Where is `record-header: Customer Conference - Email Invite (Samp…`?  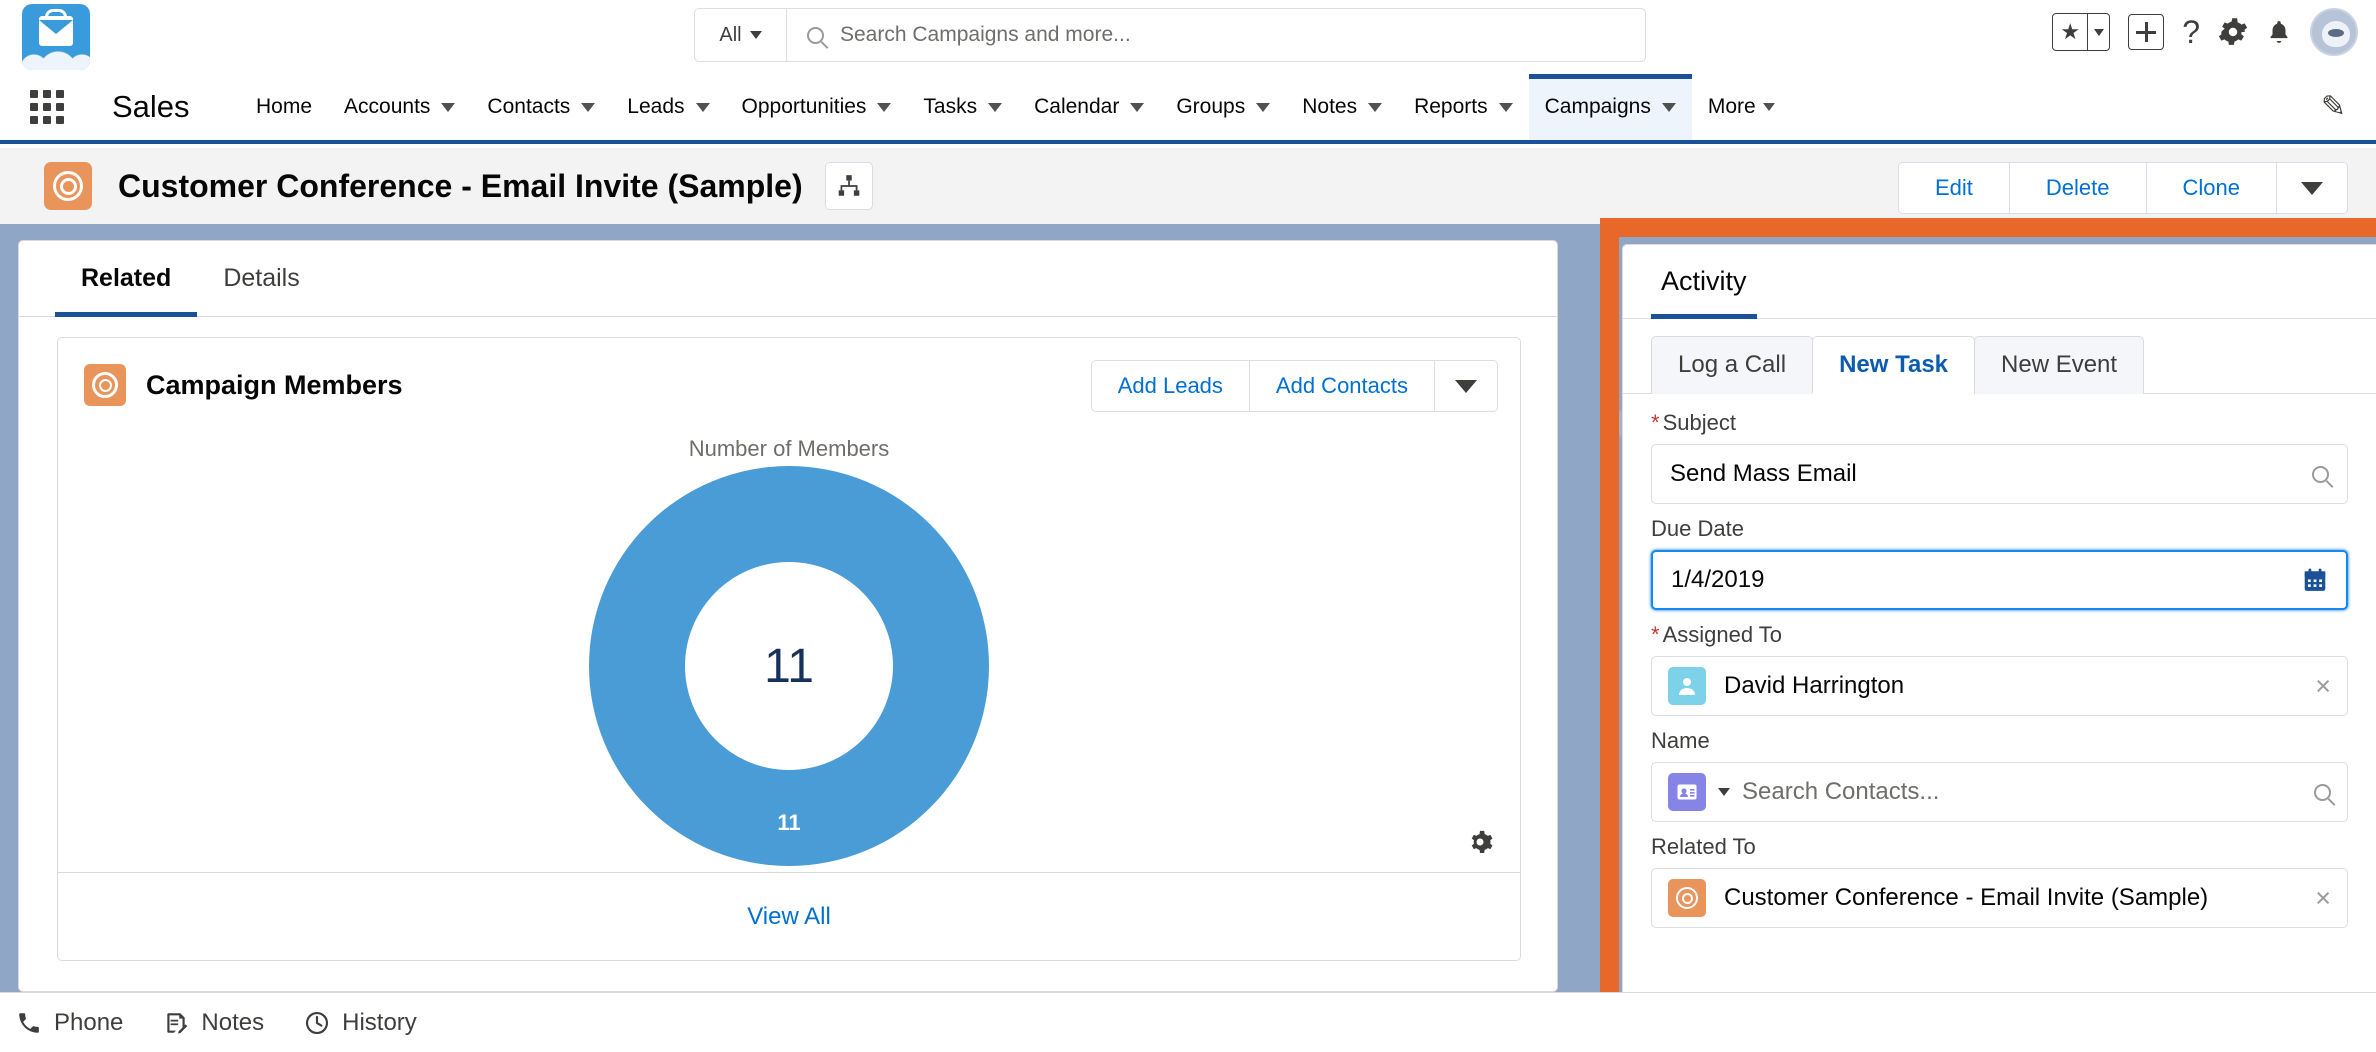
record-header: Customer Conference - Email Invite (Samp… is located at coordinates (1188, 186).